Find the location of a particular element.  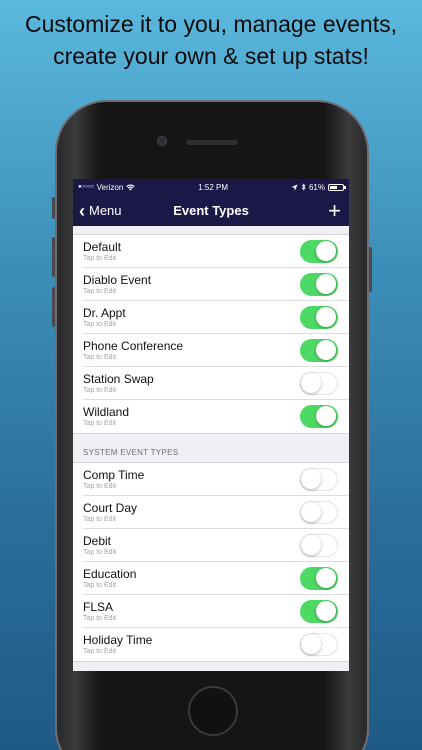

navigation-bar: ‹ Menu Event Types + is located at coordinates (211, 210).